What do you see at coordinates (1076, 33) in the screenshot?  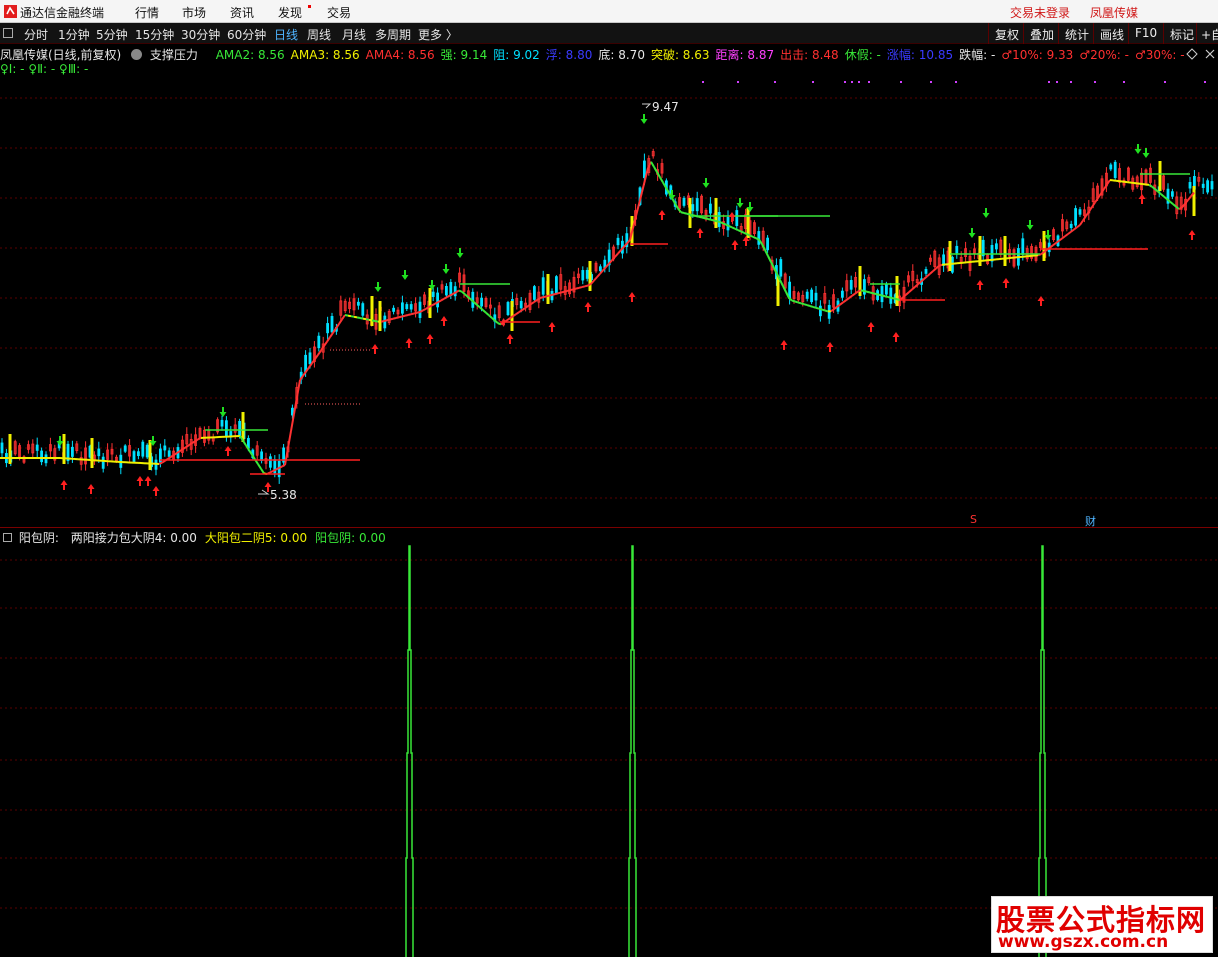 I see `tongji-button: 统计` at bounding box center [1076, 33].